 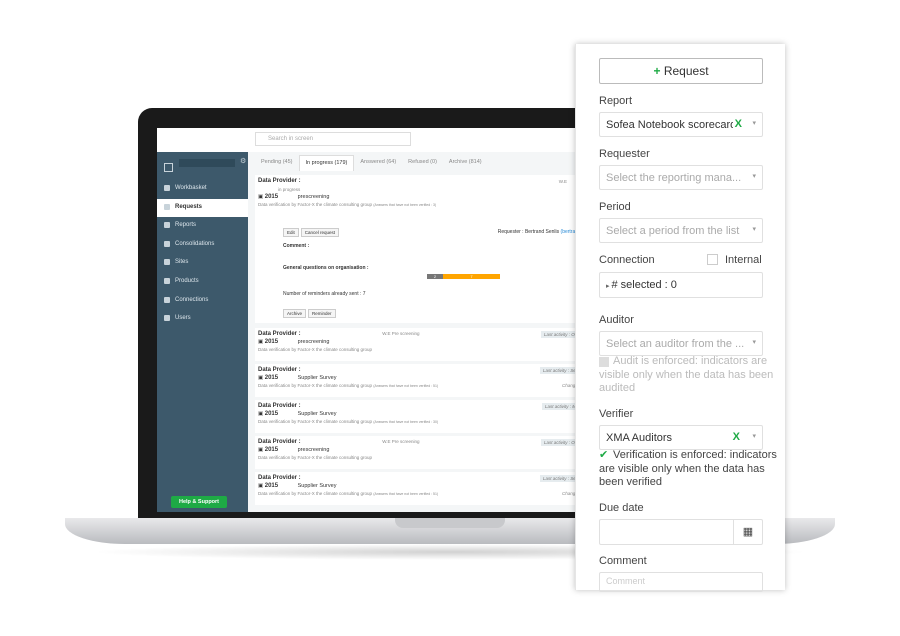 What do you see at coordinates (681, 437) in the screenshot?
I see `verifier-select: XMA Auditors X ▾` at bounding box center [681, 437].